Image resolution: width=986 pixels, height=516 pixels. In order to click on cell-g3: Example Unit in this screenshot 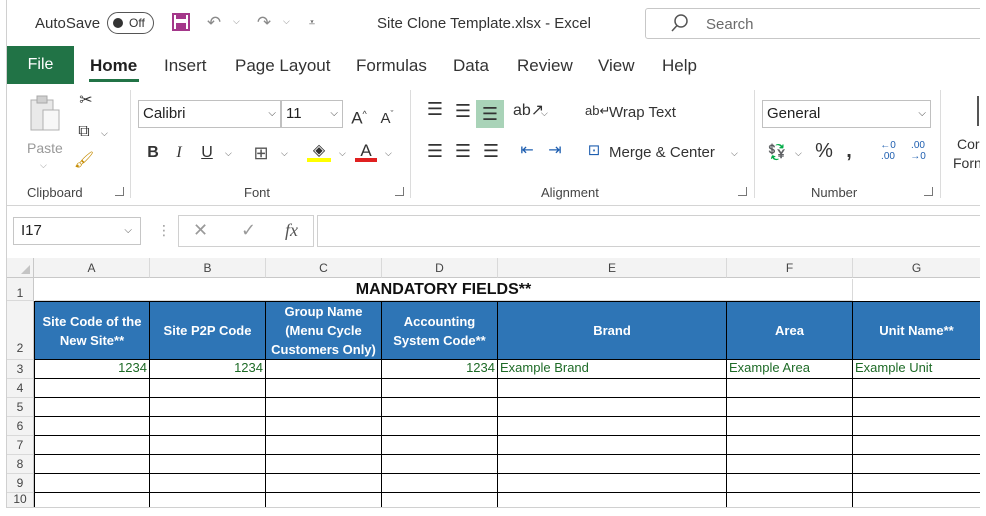, I will do `click(916, 369)`.